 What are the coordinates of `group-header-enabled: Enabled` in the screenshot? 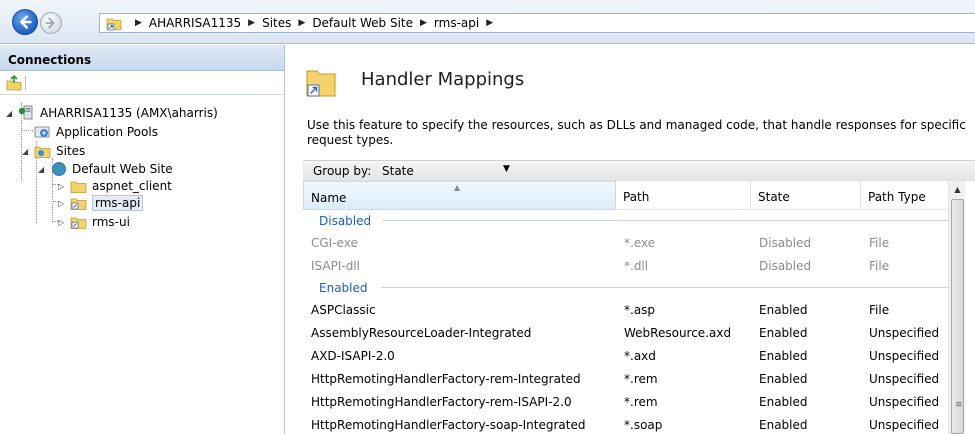 It's located at (625, 287).